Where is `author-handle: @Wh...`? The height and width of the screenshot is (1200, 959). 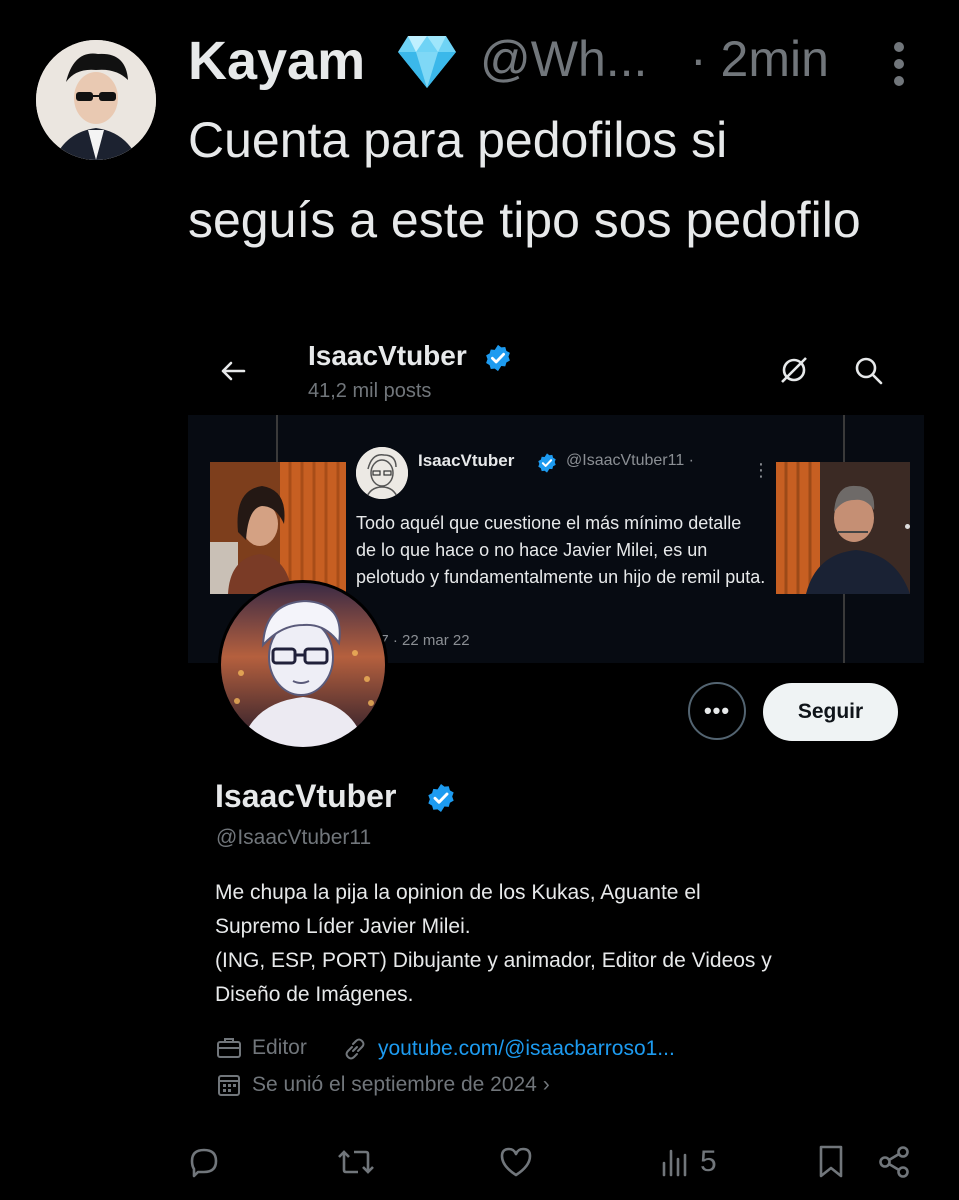
author-handle: @Wh... is located at coordinates (563, 59).